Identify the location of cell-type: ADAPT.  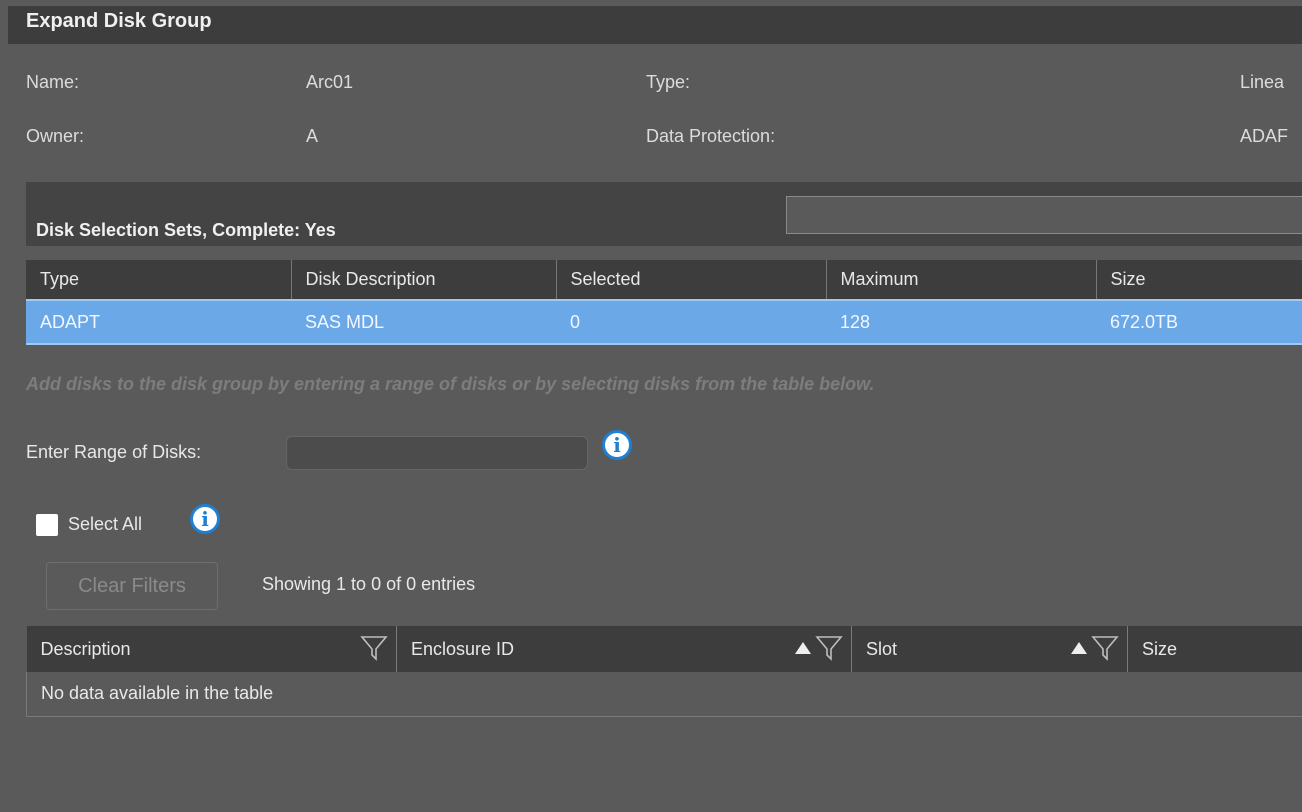
(158, 322).